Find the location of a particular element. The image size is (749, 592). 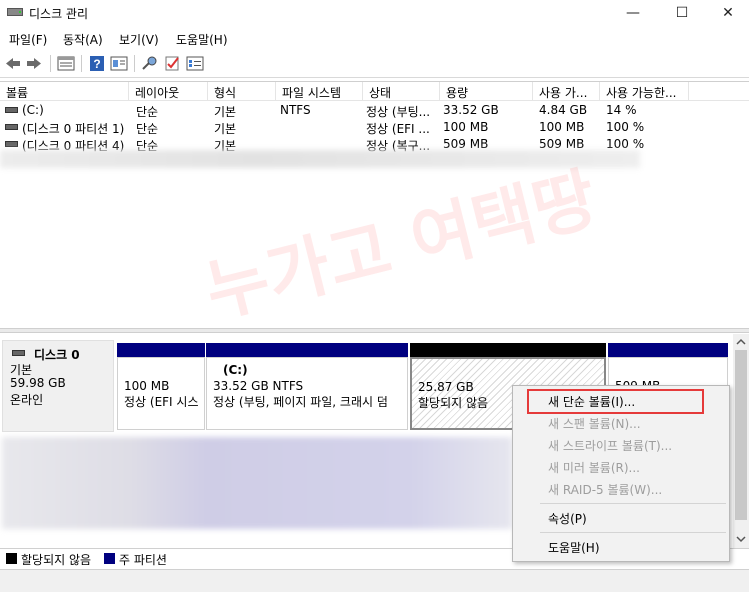

volume-capacity: 100 MB is located at coordinates (466, 127).